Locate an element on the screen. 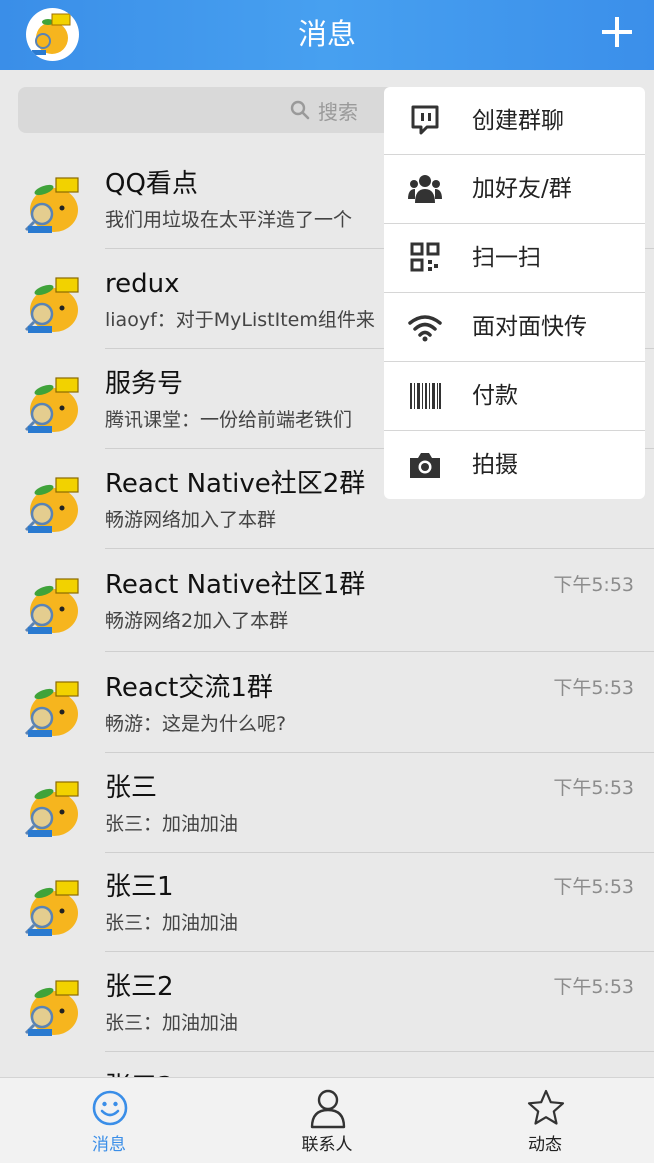 Image resolution: width=654 pixels, height=1163 pixels. menu-item: 创建群聊 is located at coordinates (514, 121).